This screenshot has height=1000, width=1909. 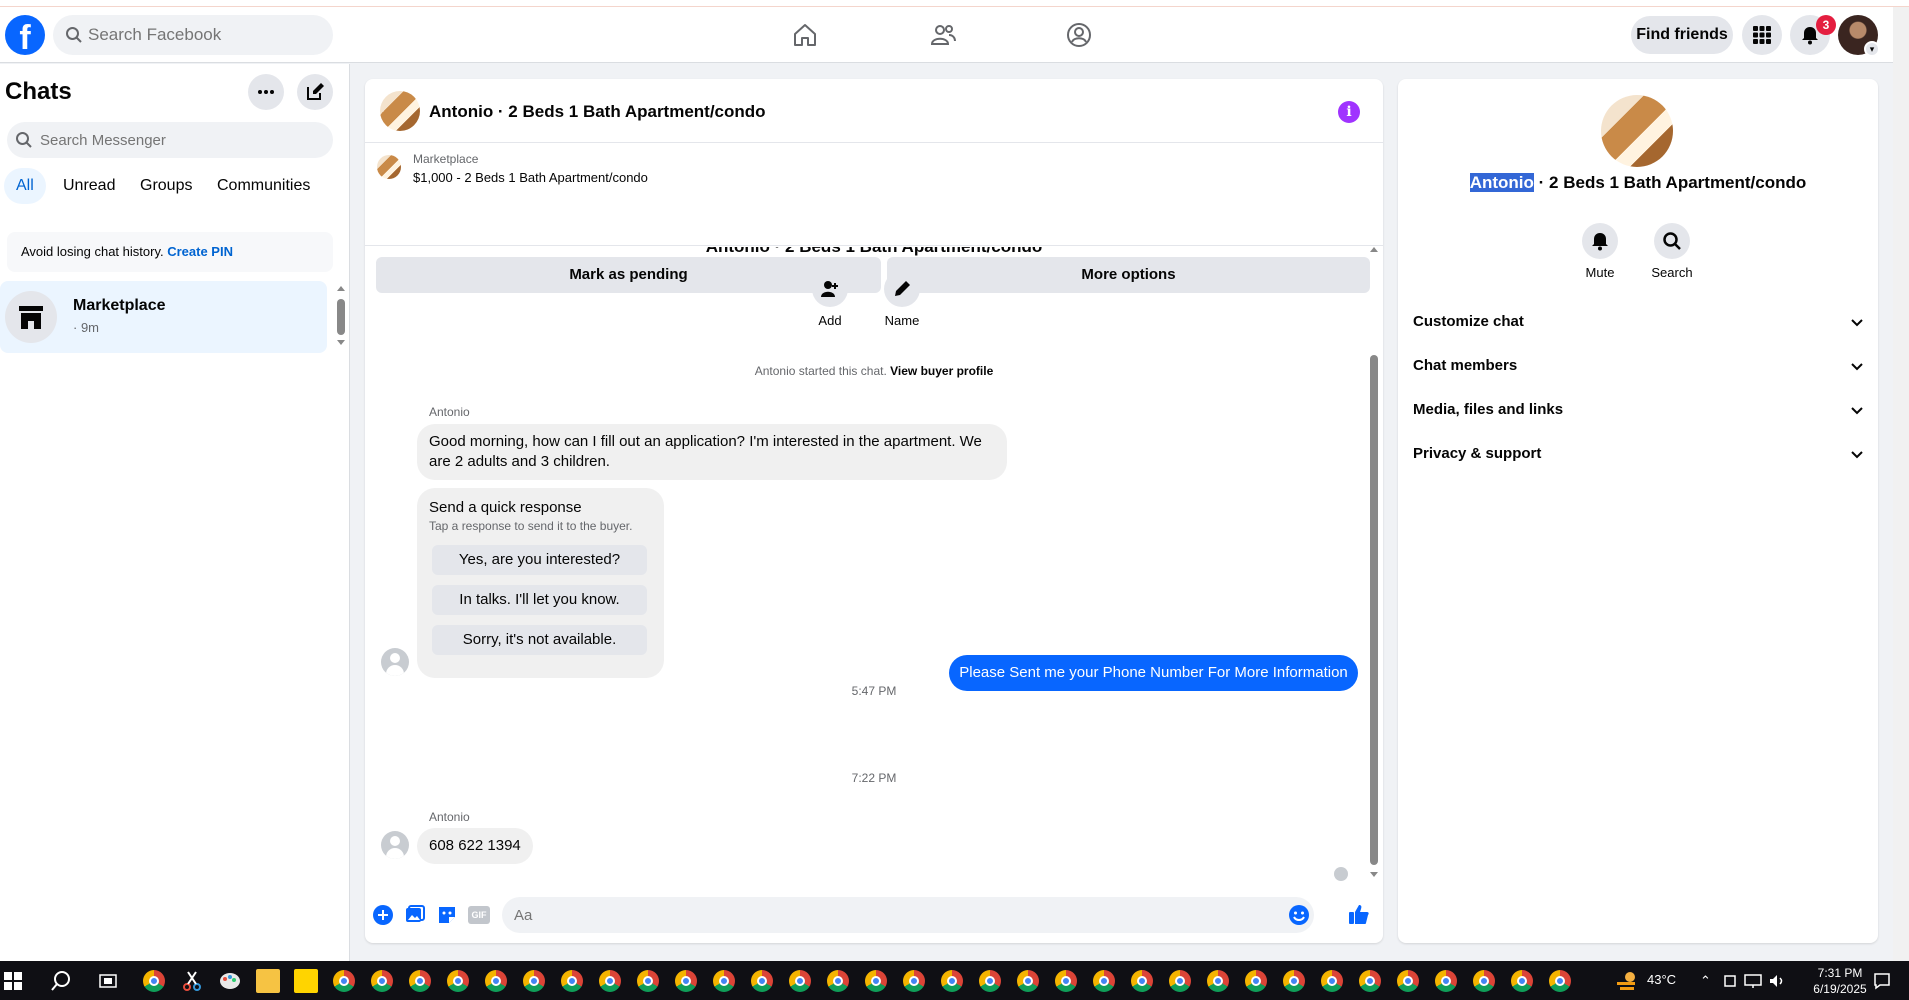 What do you see at coordinates (902, 289) in the screenshot?
I see `name-chat-button` at bounding box center [902, 289].